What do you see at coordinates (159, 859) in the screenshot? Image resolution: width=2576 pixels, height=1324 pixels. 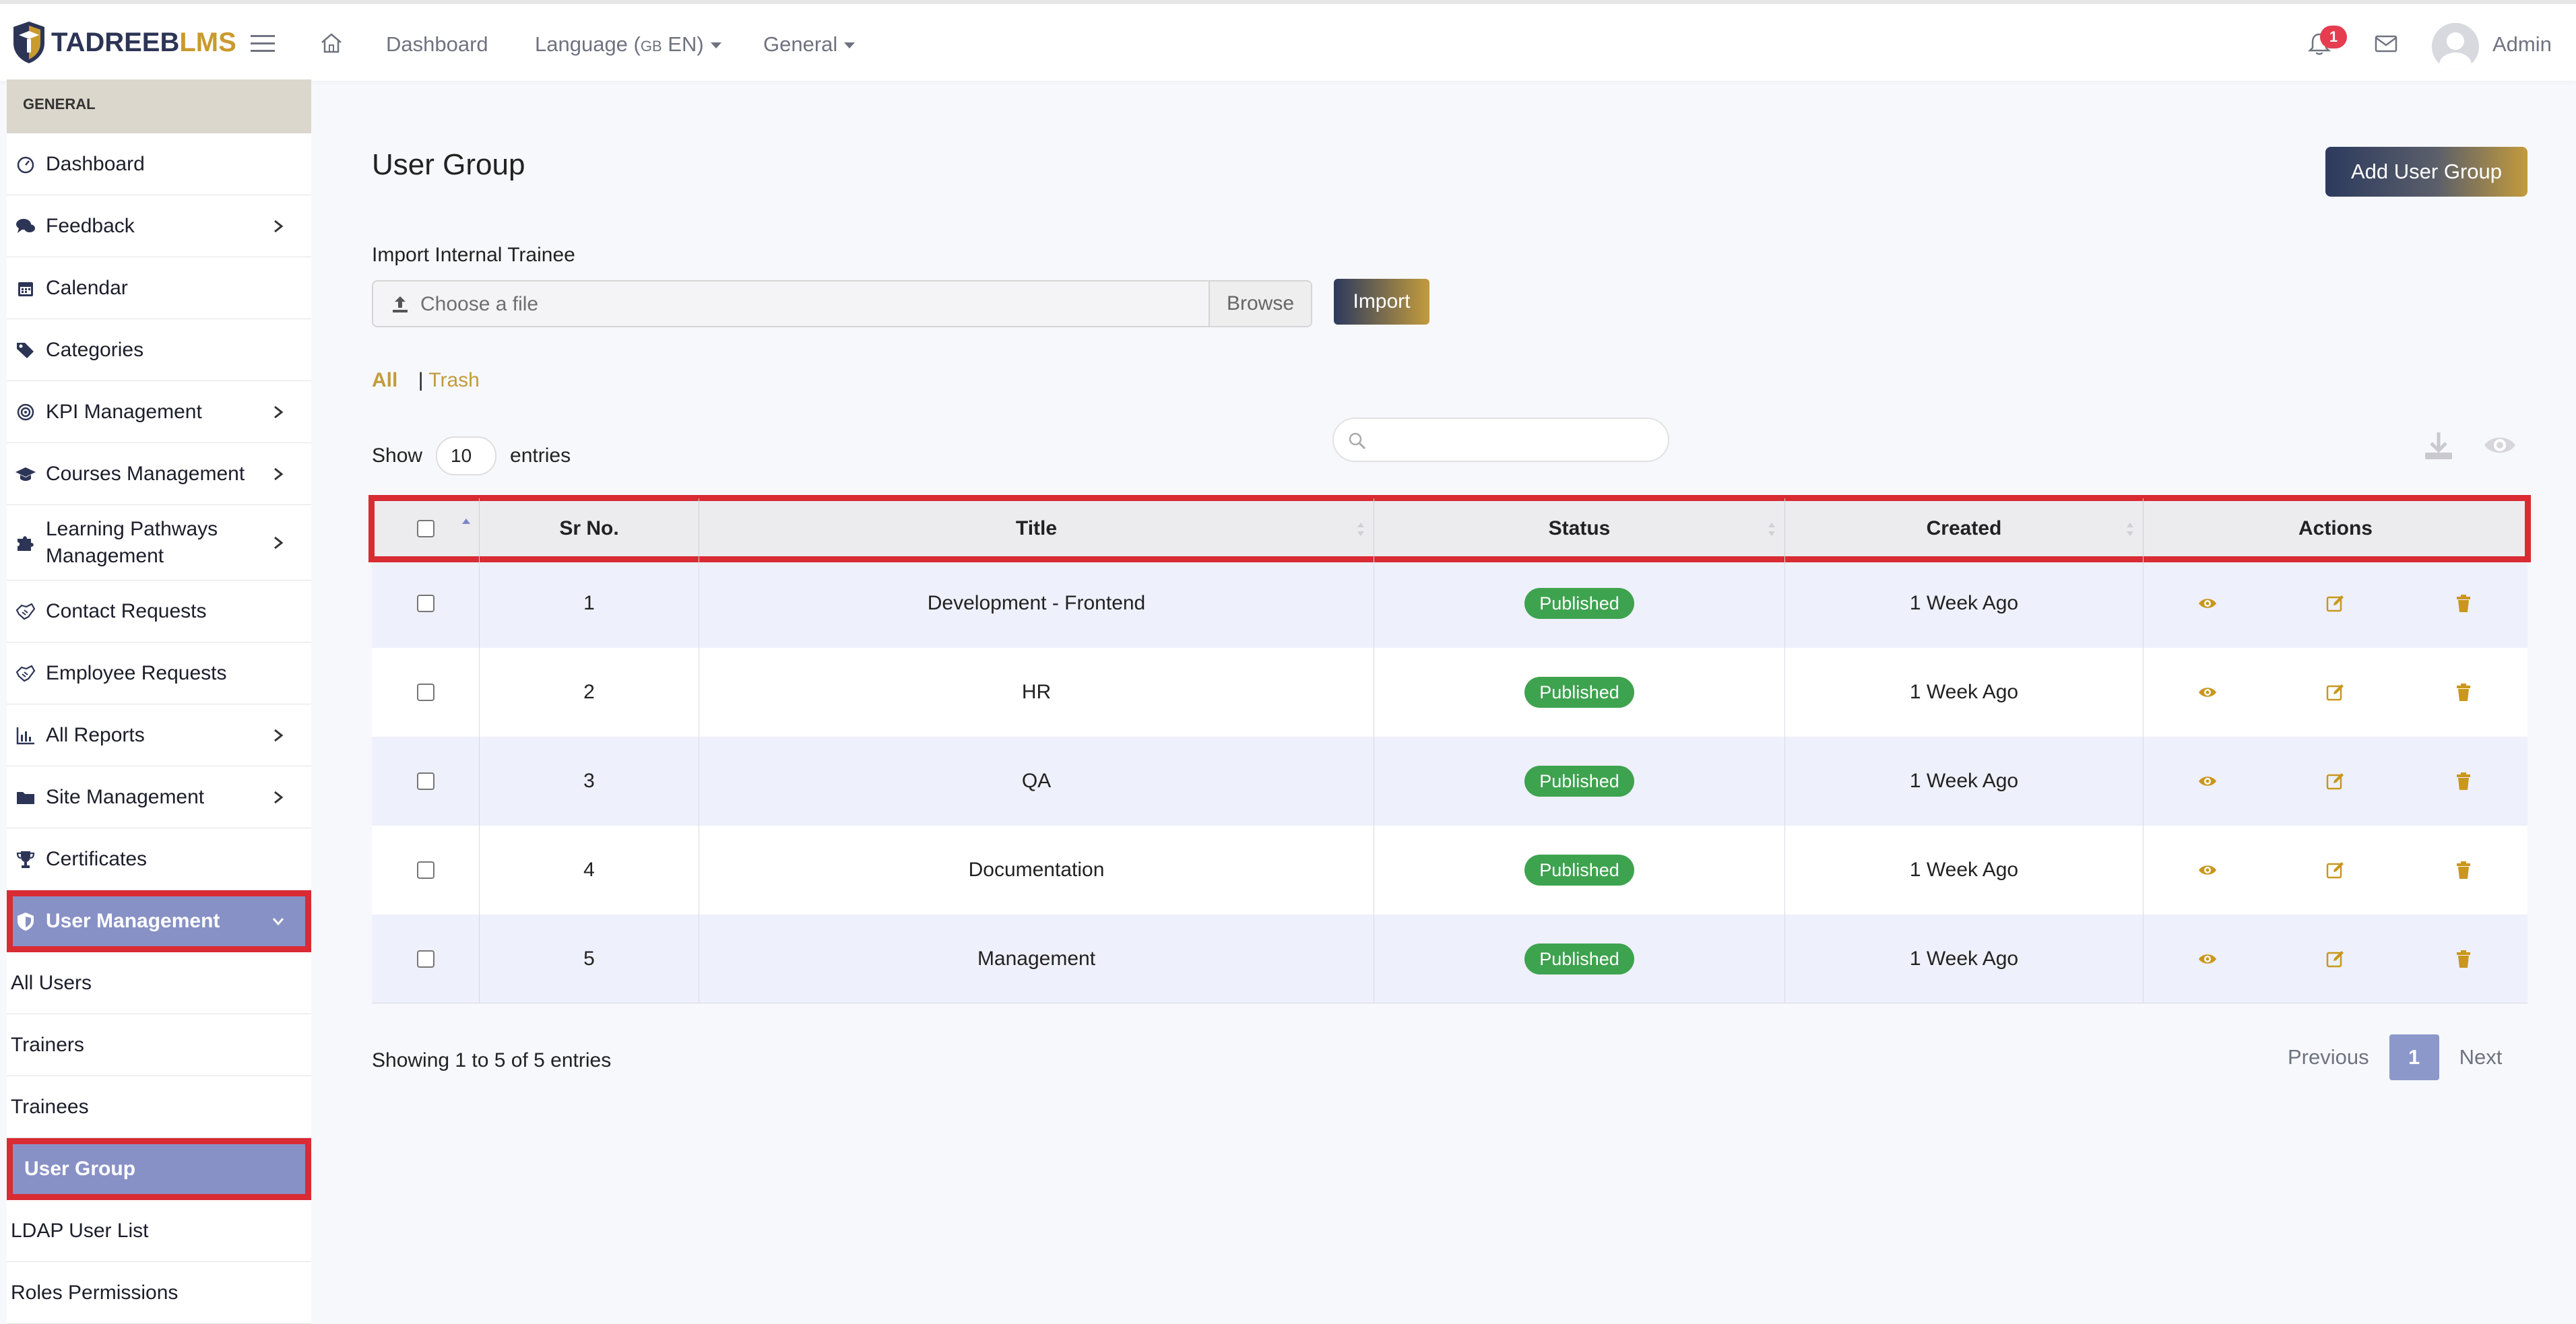 I see `sidebar-item-certificates: Certificates` at bounding box center [159, 859].